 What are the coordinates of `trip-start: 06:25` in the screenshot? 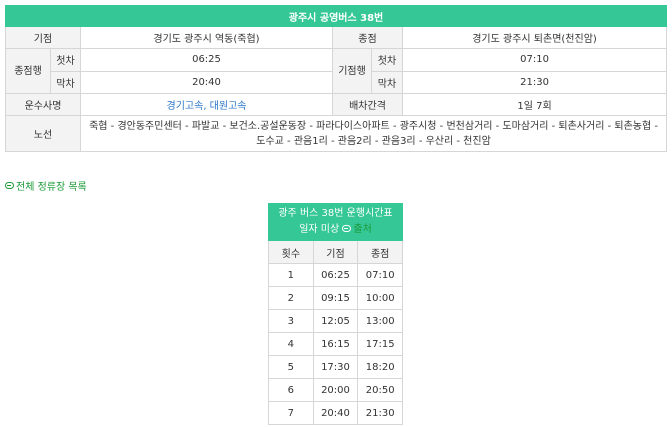 It's located at (335, 275).